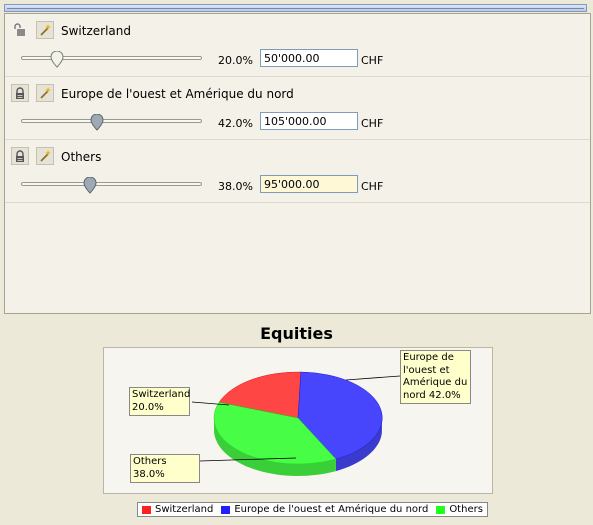  I want to click on callout-line: Others 38.0%, so click(150, 468).